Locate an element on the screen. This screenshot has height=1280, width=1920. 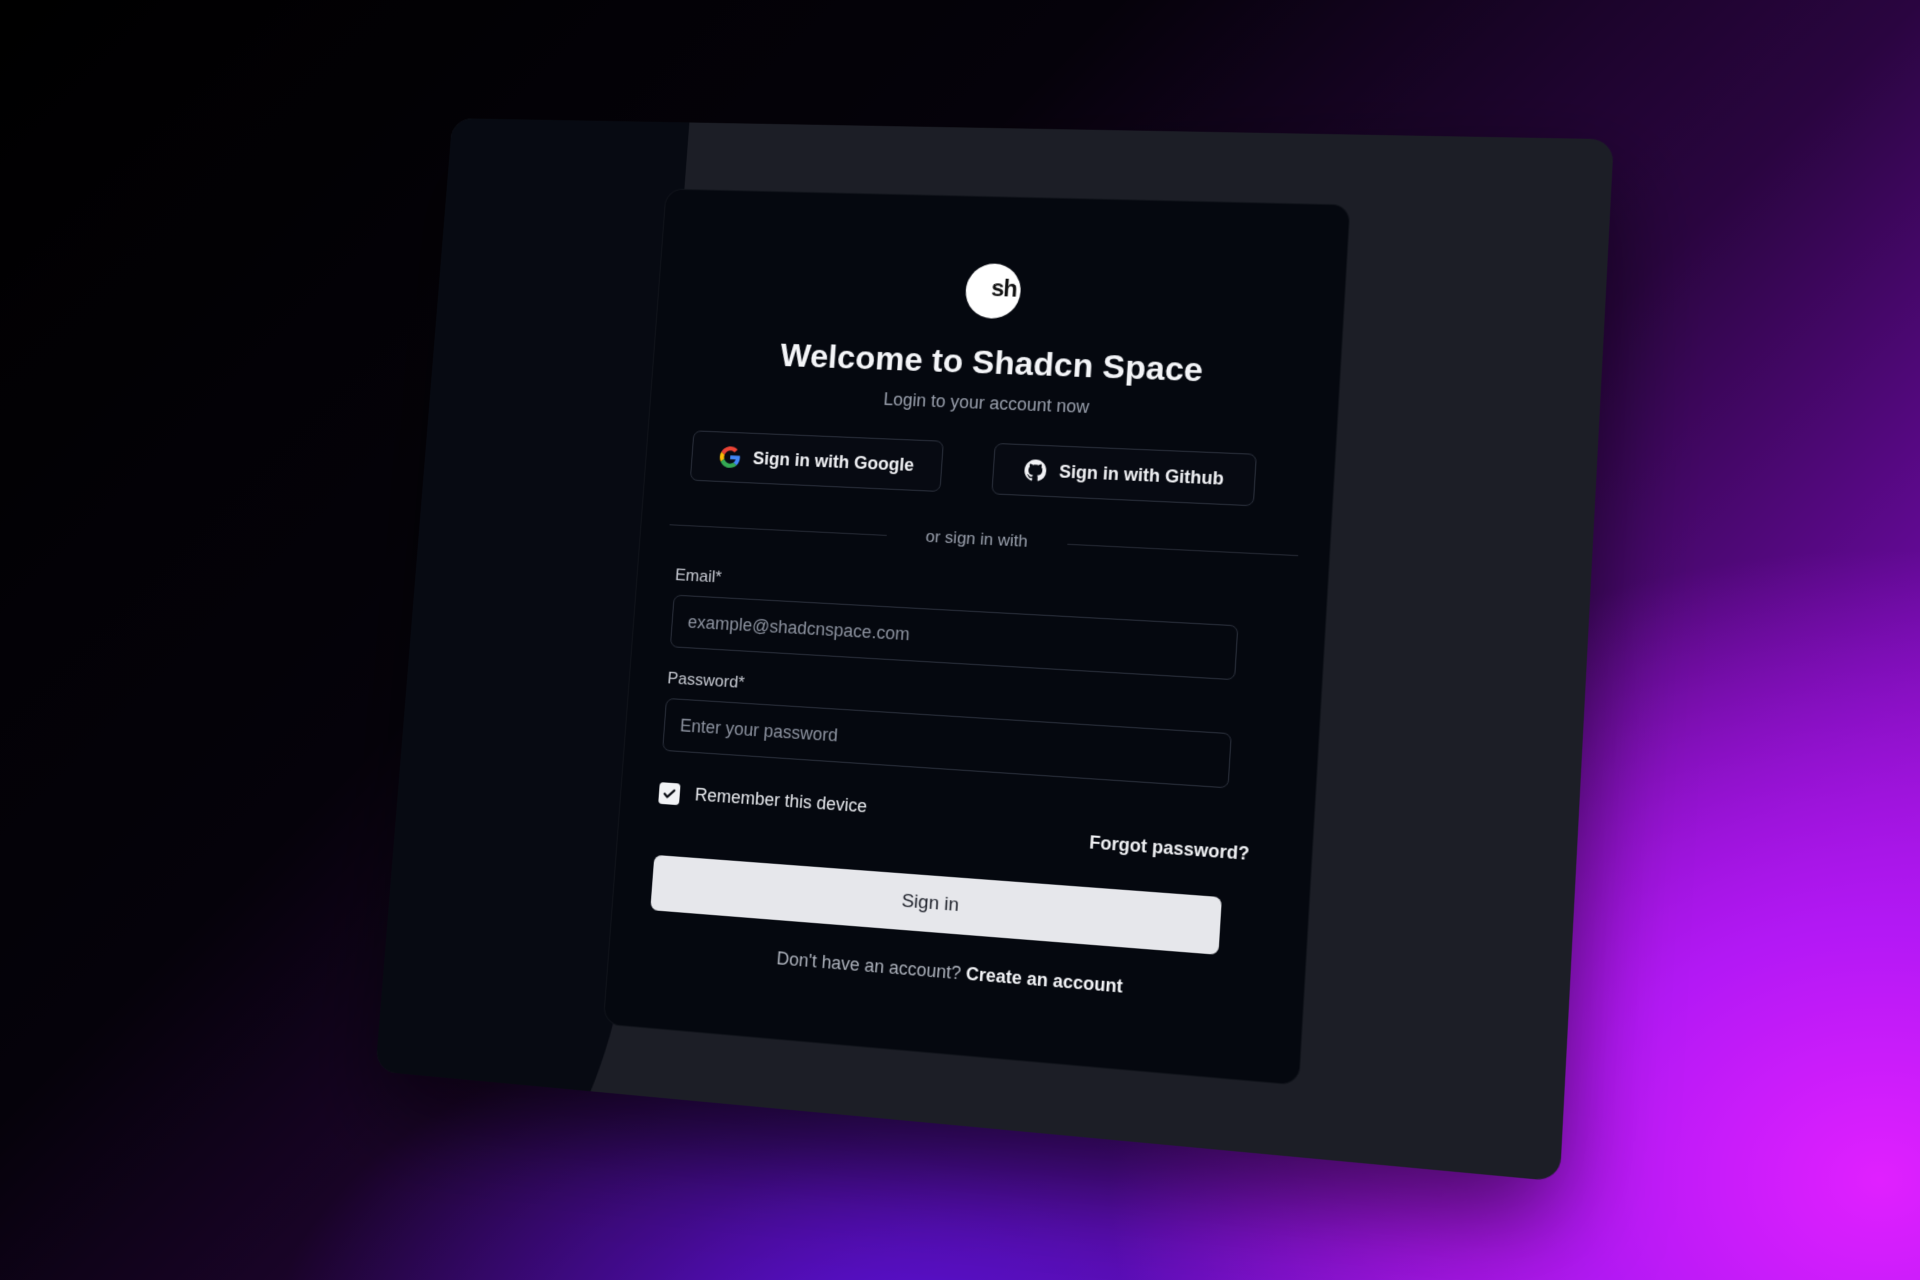
email-field: example@shadcnspace.com is located at coordinates (954, 637).